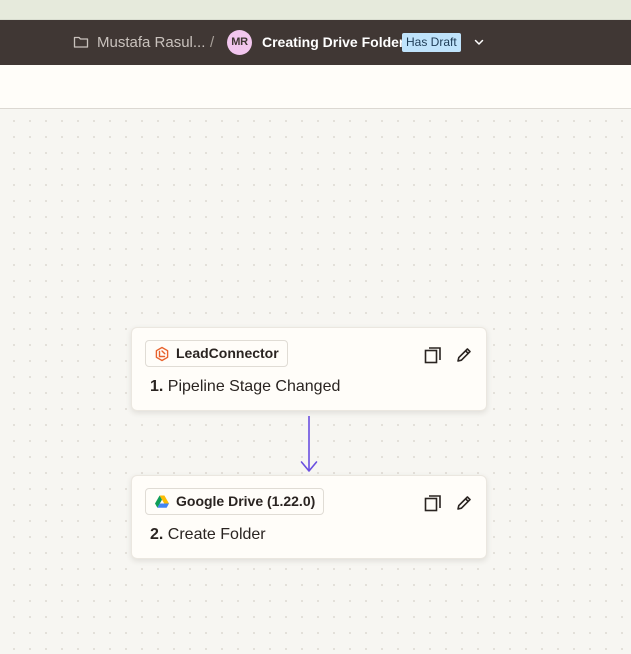 The image size is (631, 654). Describe the element at coordinates (254, 386) in the screenshot. I see `step-event: Pipeline Stage Changed` at that location.